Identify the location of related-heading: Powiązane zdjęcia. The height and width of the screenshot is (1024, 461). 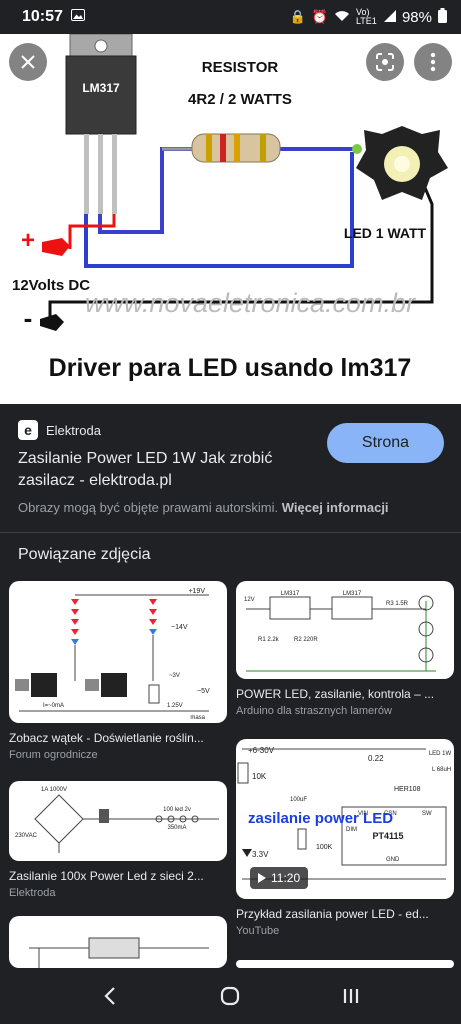
(84, 554).